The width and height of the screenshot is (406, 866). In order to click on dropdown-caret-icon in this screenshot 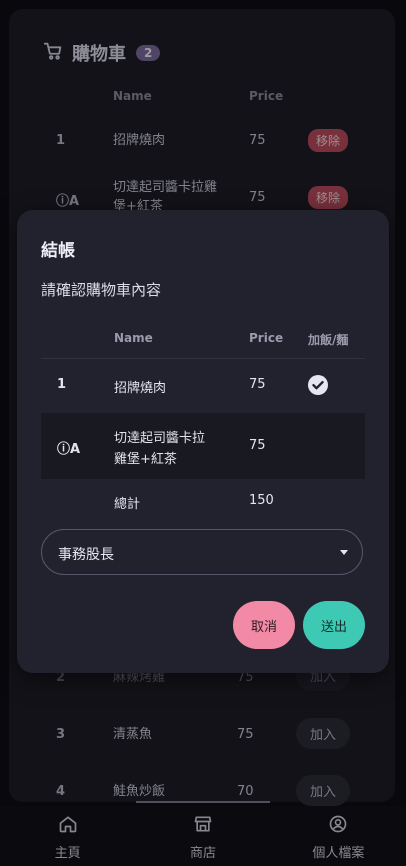, I will do `click(344, 552)`.